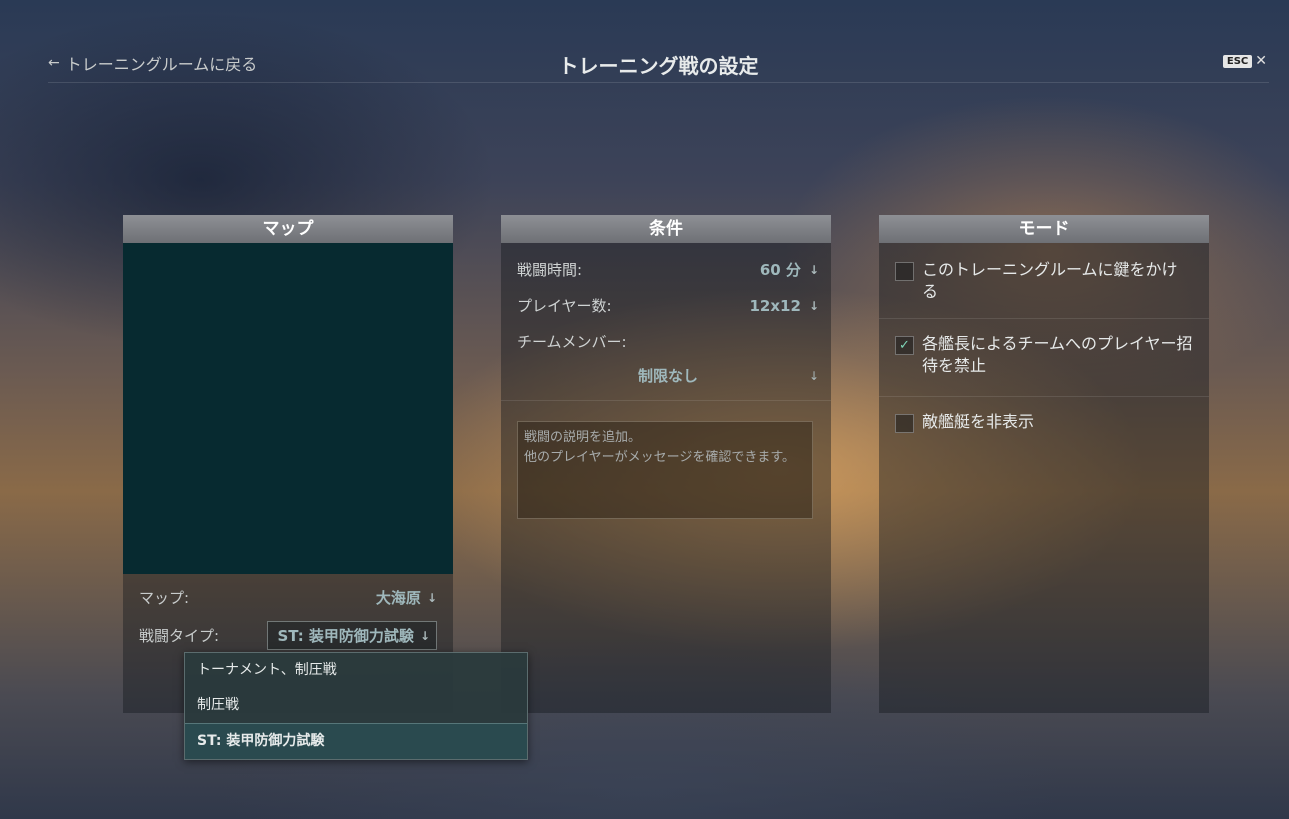 The image size is (1289, 819). Describe the element at coordinates (775, 305) in the screenshot. I see `players-value: 12x12` at that location.